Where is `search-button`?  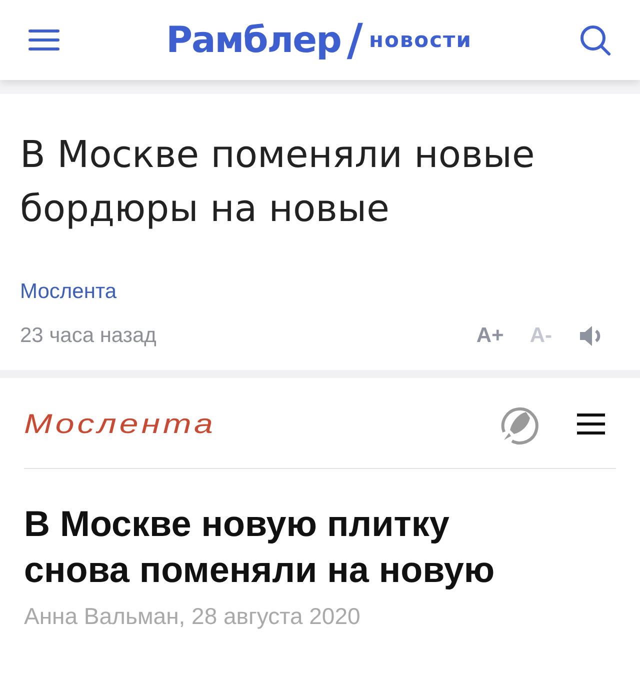
search-button is located at coordinates (595, 40).